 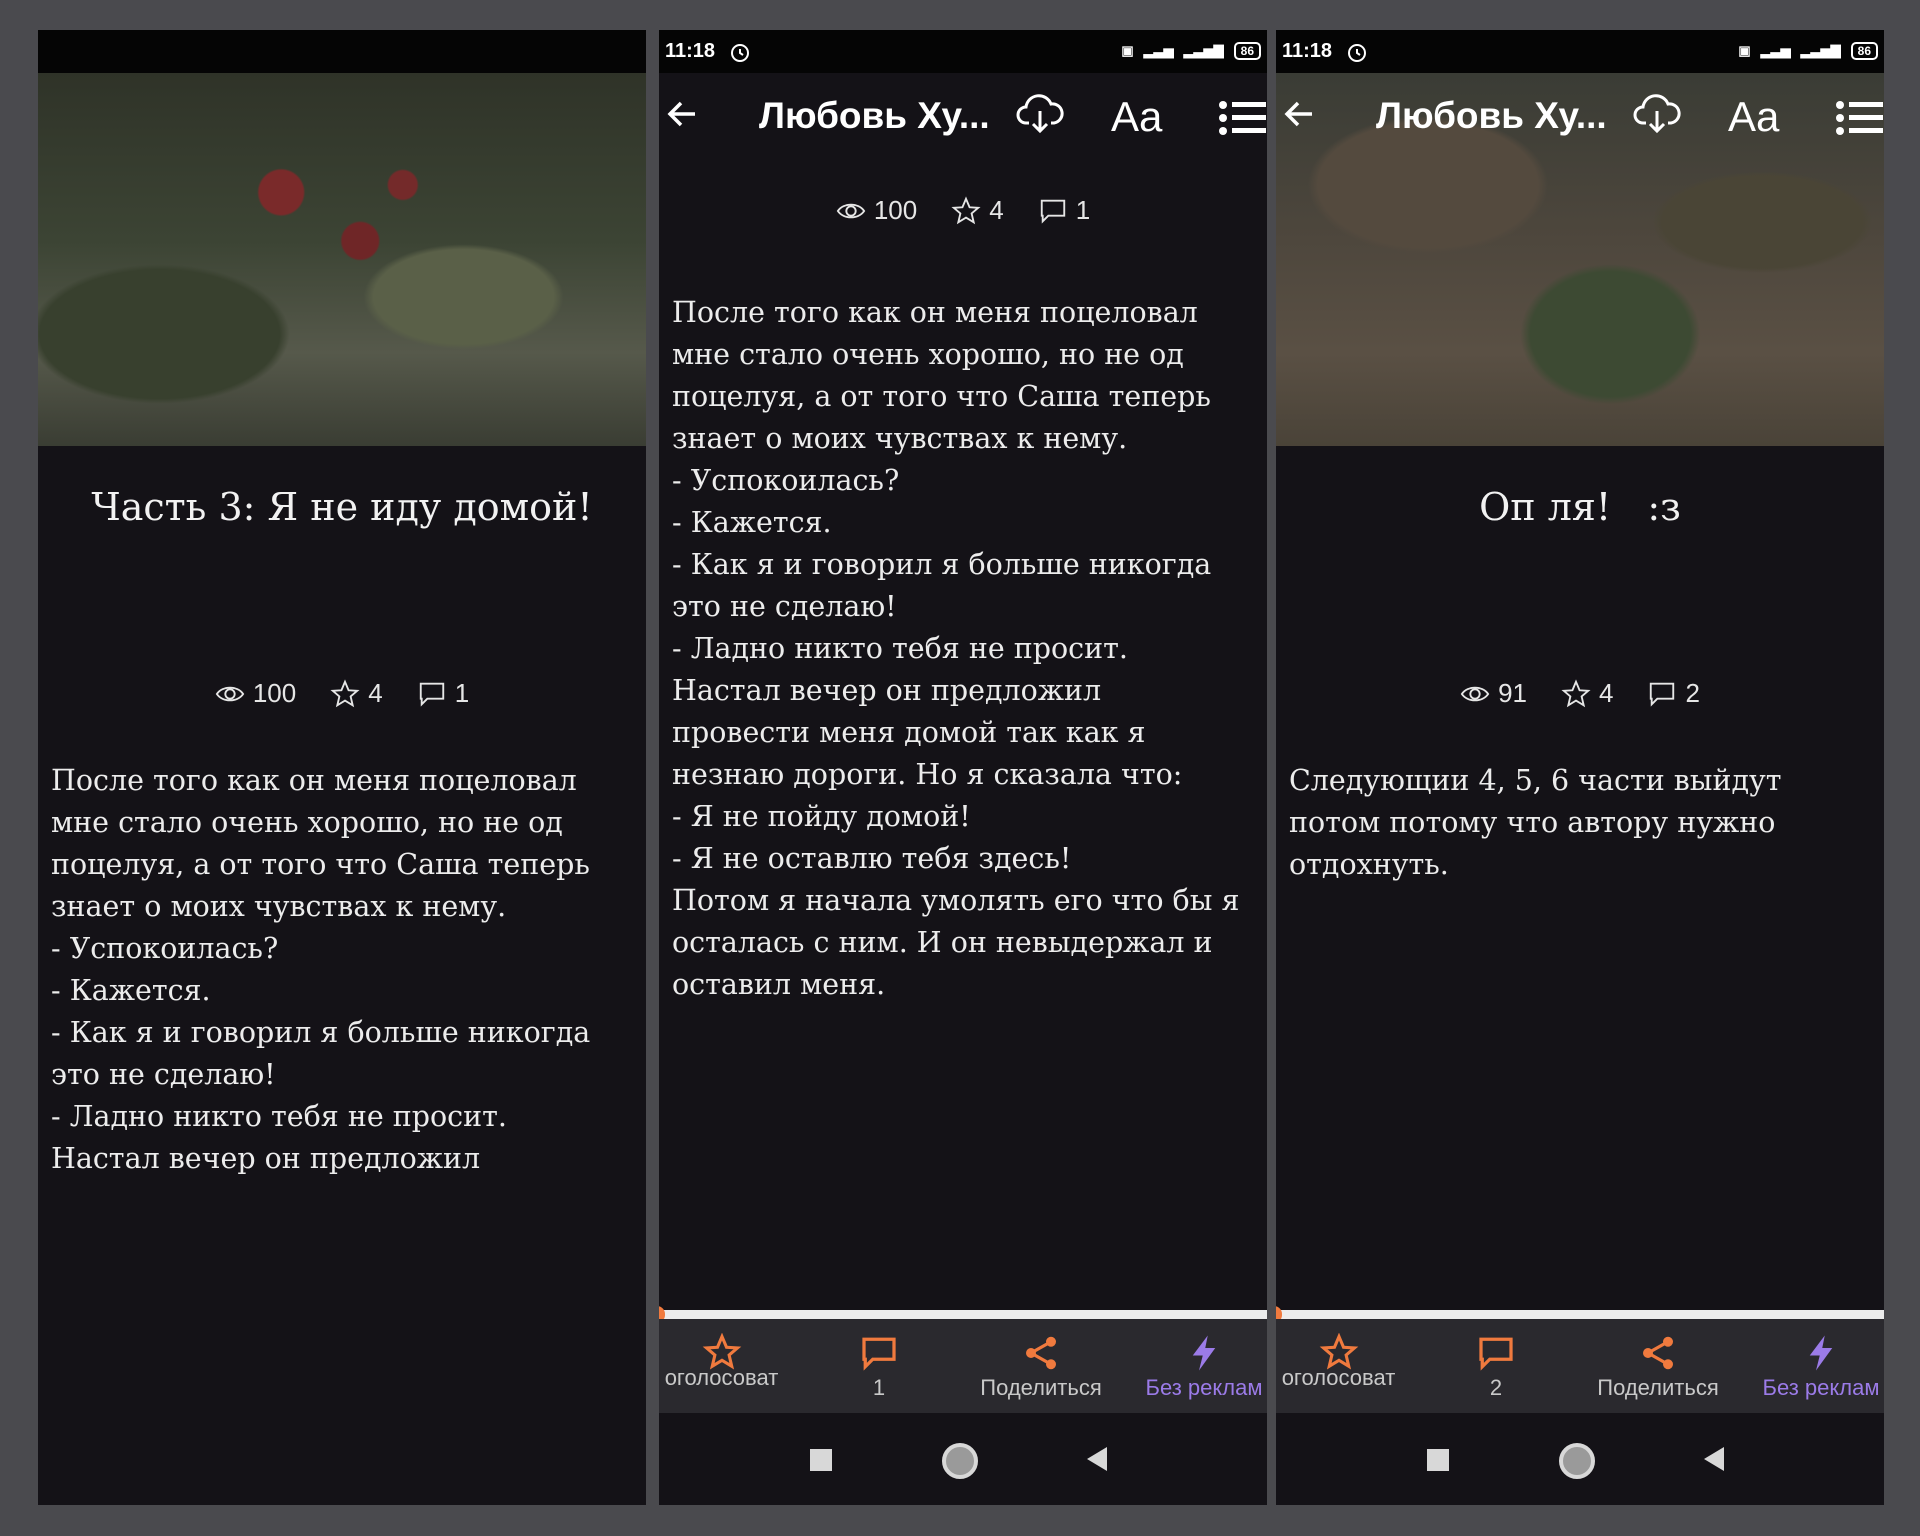 What do you see at coordinates (1580, 507) in the screenshot?
I see `chapter-title: Оп ля! :з` at bounding box center [1580, 507].